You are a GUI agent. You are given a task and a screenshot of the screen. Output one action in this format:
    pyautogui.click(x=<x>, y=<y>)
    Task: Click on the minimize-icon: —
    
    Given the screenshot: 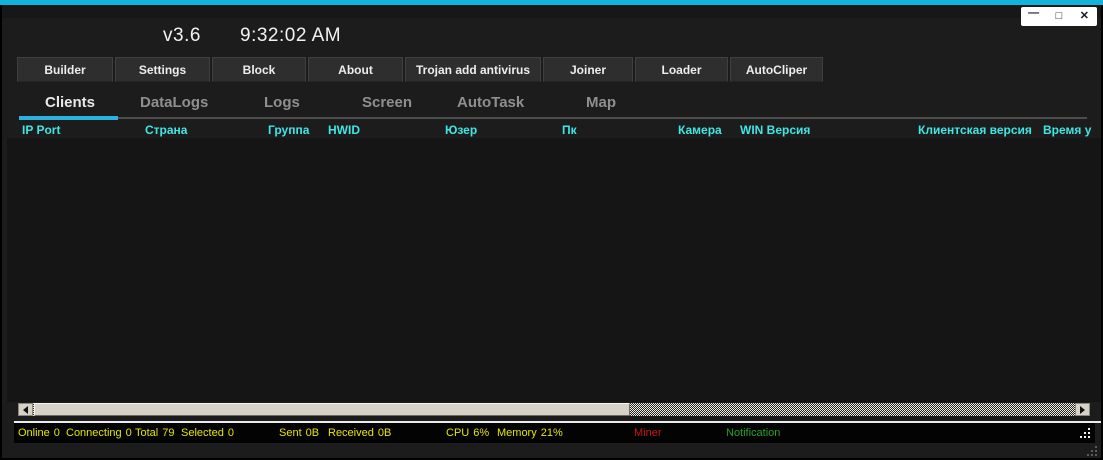 What is the action you would take?
    pyautogui.click(x=1034, y=13)
    